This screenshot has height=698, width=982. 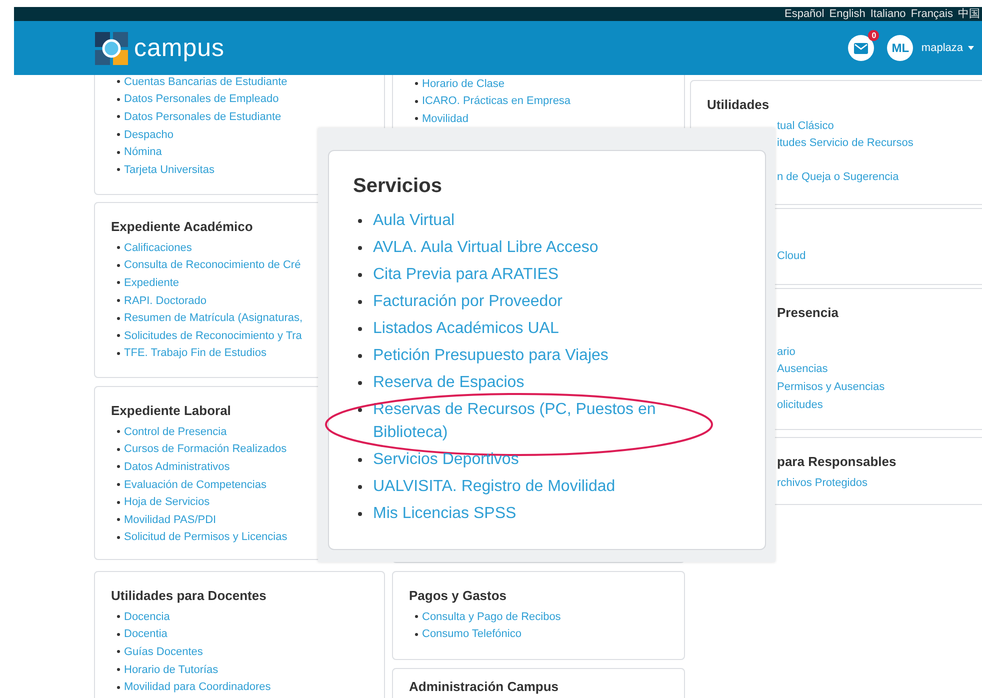 What do you see at coordinates (458, 595) in the screenshot?
I see `card-title: Pagos y Gastos` at bounding box center [458, 595].